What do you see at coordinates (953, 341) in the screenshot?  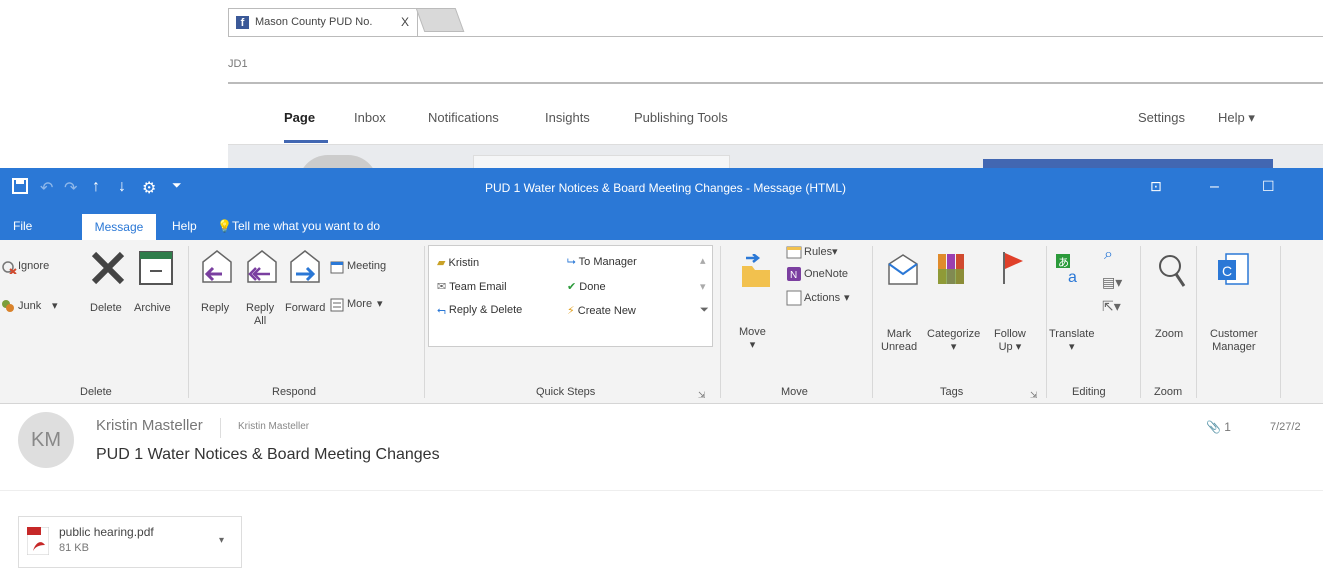 I see `categorize-button: Categorize ▾` at bounding box center [953, 341].